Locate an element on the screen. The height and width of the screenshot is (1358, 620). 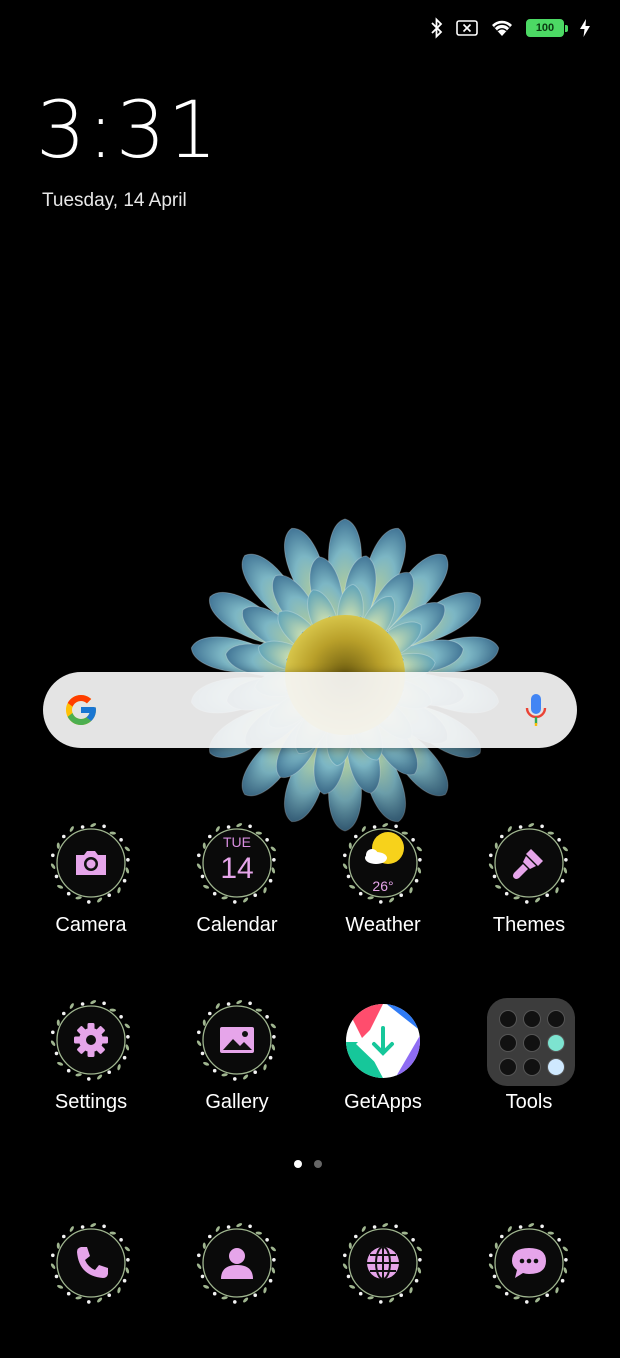
sun-cloud-icon is located at coordinates (384, 848).